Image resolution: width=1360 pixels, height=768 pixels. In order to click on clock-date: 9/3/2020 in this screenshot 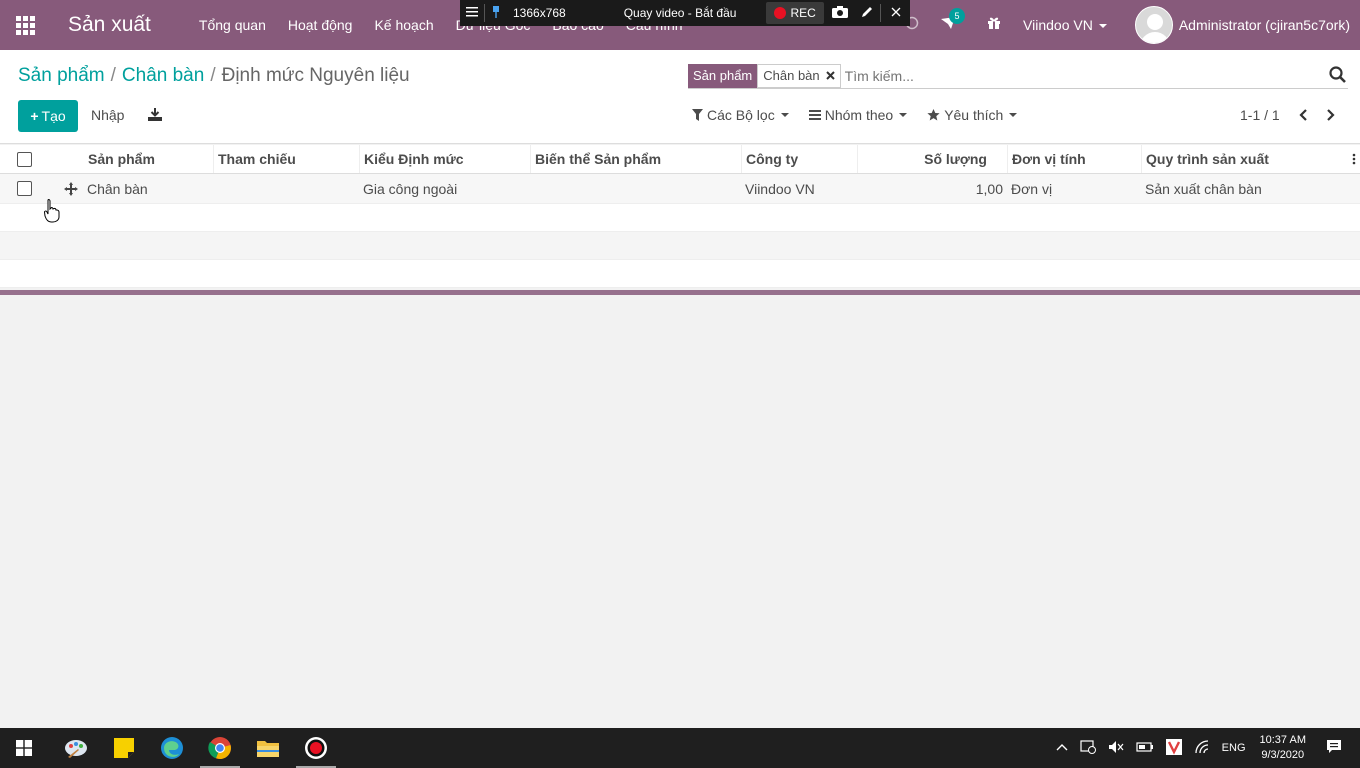, I will do `click(1283, 755)`.